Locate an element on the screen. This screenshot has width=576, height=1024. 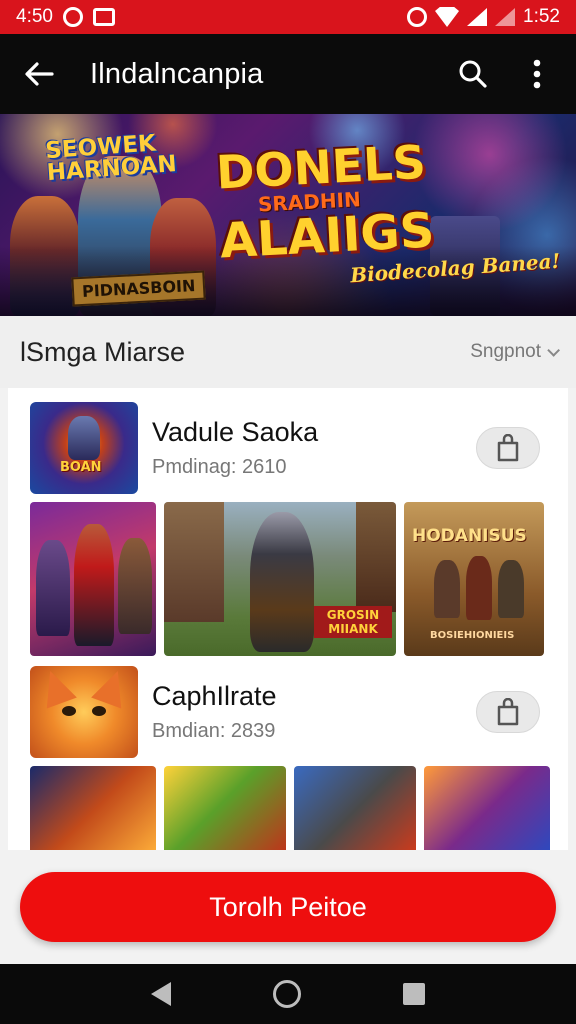
list-item: BOAN Vadule Saoka Pmdinag: 2610 is located at coordinates (288, 448).